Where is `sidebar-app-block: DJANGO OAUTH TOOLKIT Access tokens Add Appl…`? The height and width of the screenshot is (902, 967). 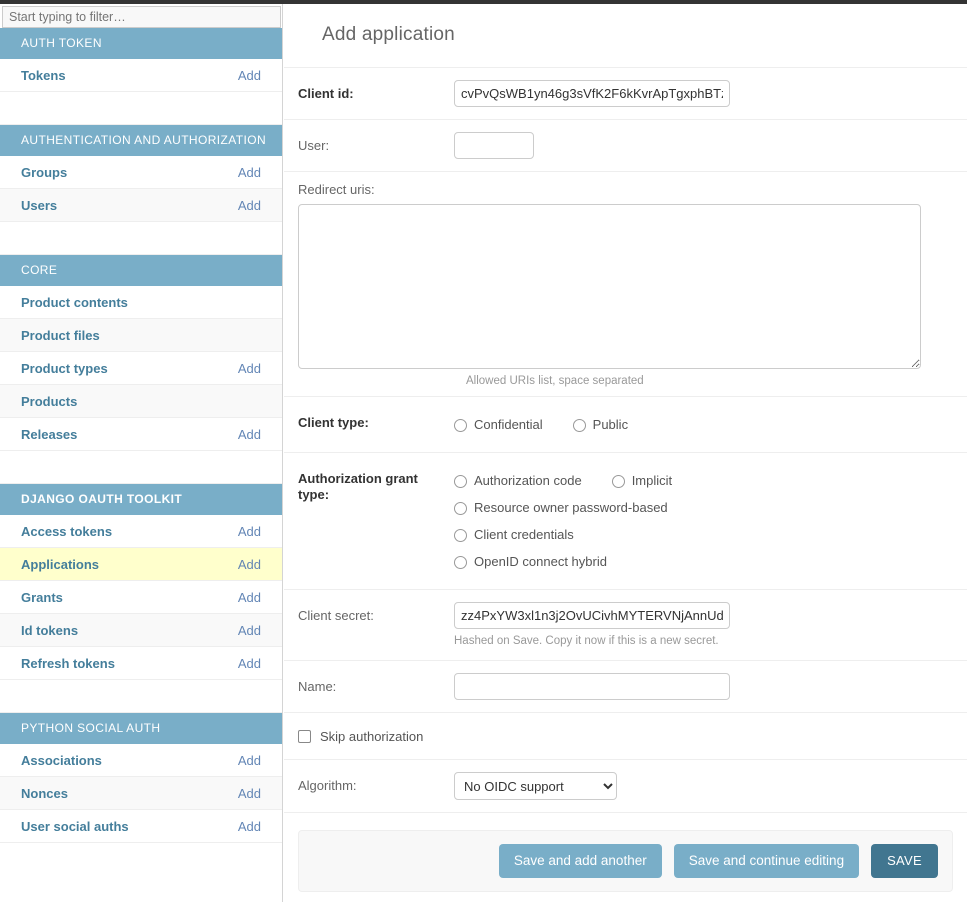 sidebar-app-block: DJANGO OAUTH TOOLKIT Access tokens Add Appl… is located at coordinates (141, 582).